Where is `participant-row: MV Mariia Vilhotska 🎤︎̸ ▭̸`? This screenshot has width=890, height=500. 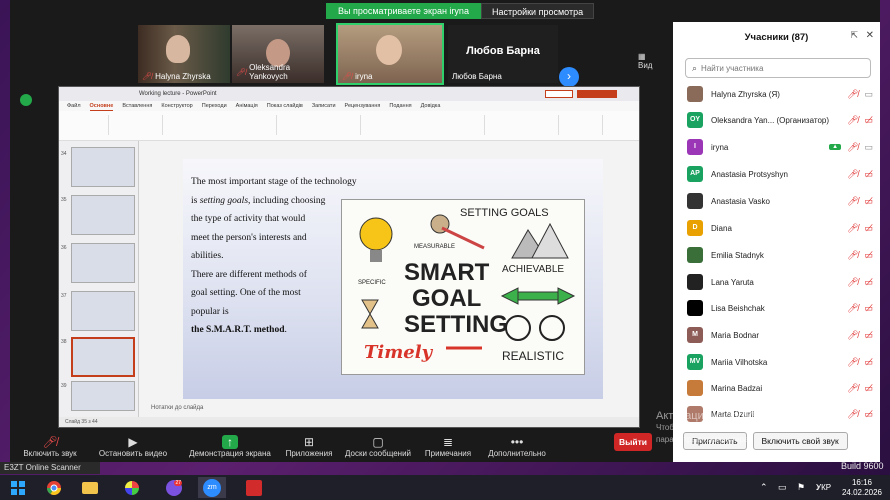
participant-row: MV Mariia Vilhotska 🎤︎̸ ▭̸ is located at coordinates (780, 362).